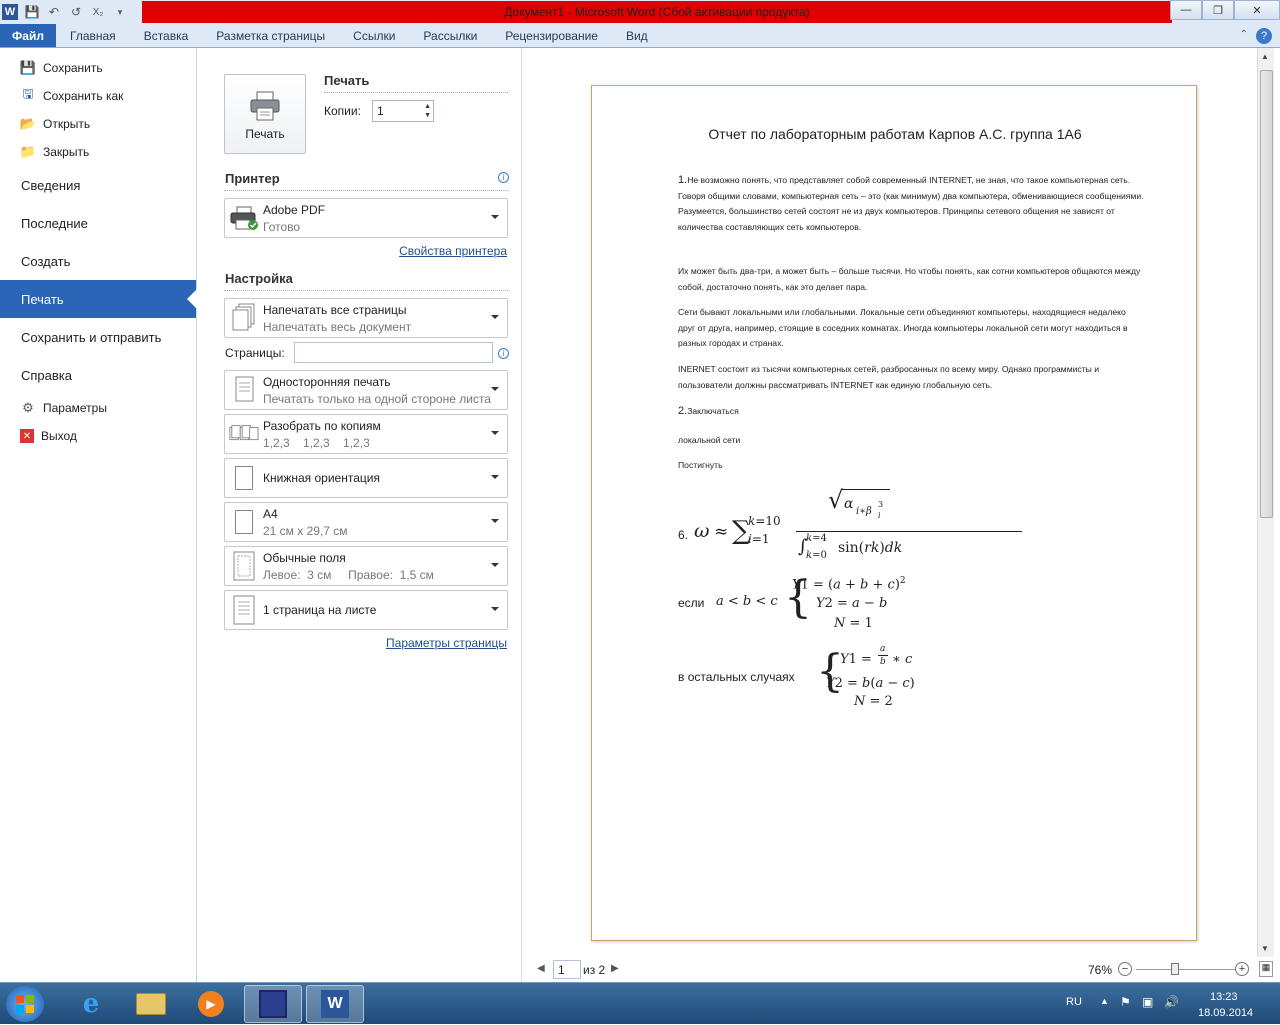 This screenshot has height=1025, width=1280. Describe the element at coordinates (244, 318) in the screenshot. I see `all-pages-icon` at that location.